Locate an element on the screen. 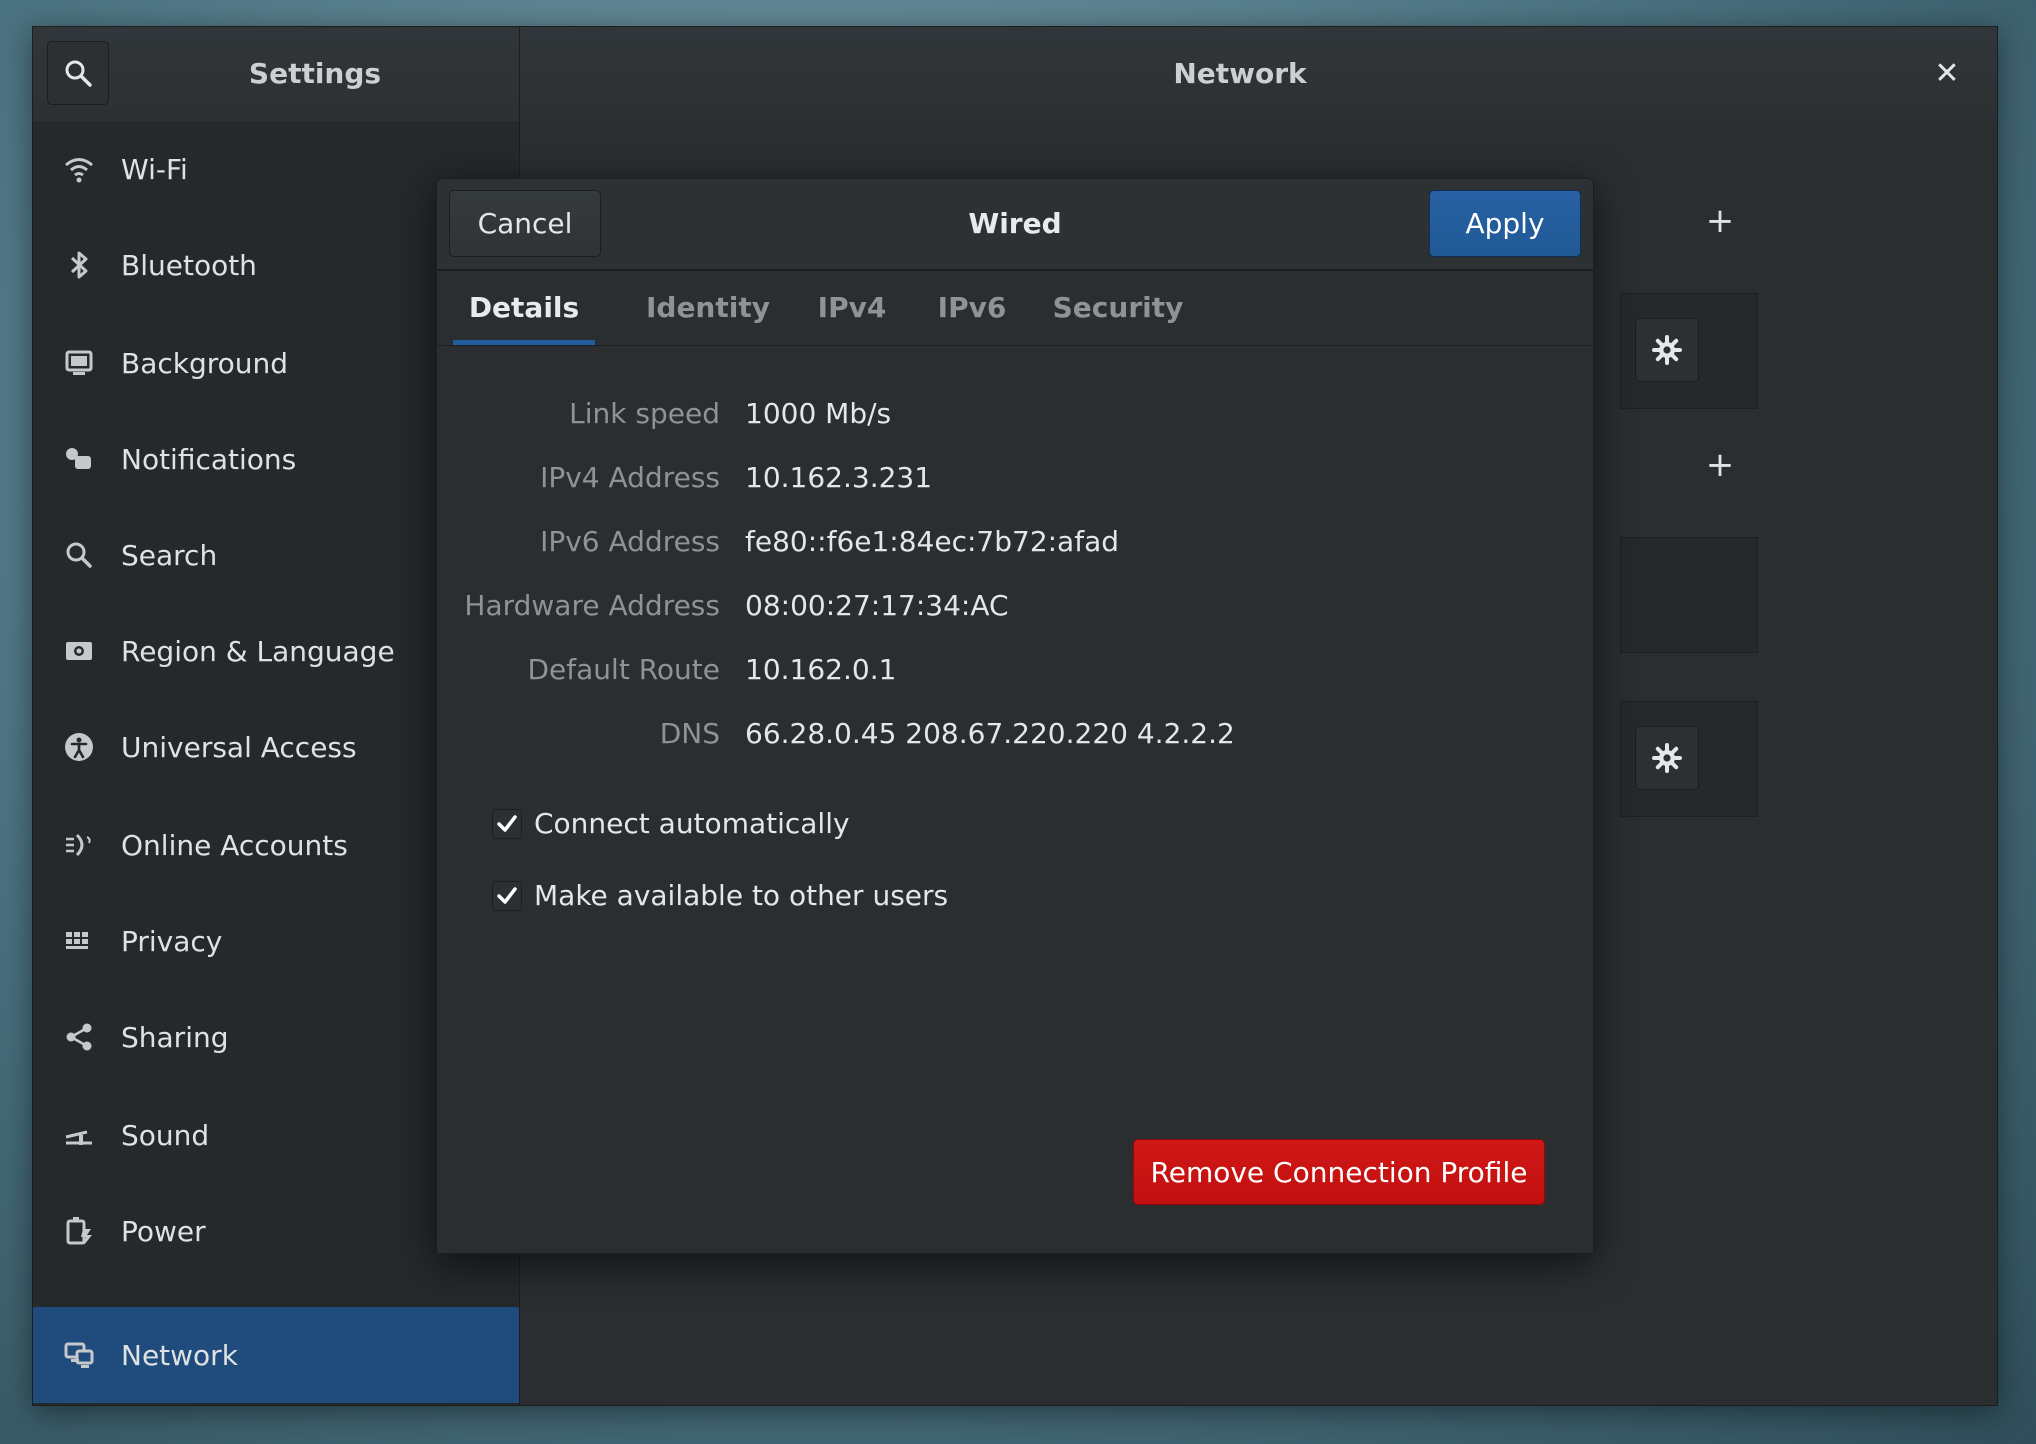 The width and height of the screenshot is (2036, 1444). privacy-icon is located at coordinates (79, 941).